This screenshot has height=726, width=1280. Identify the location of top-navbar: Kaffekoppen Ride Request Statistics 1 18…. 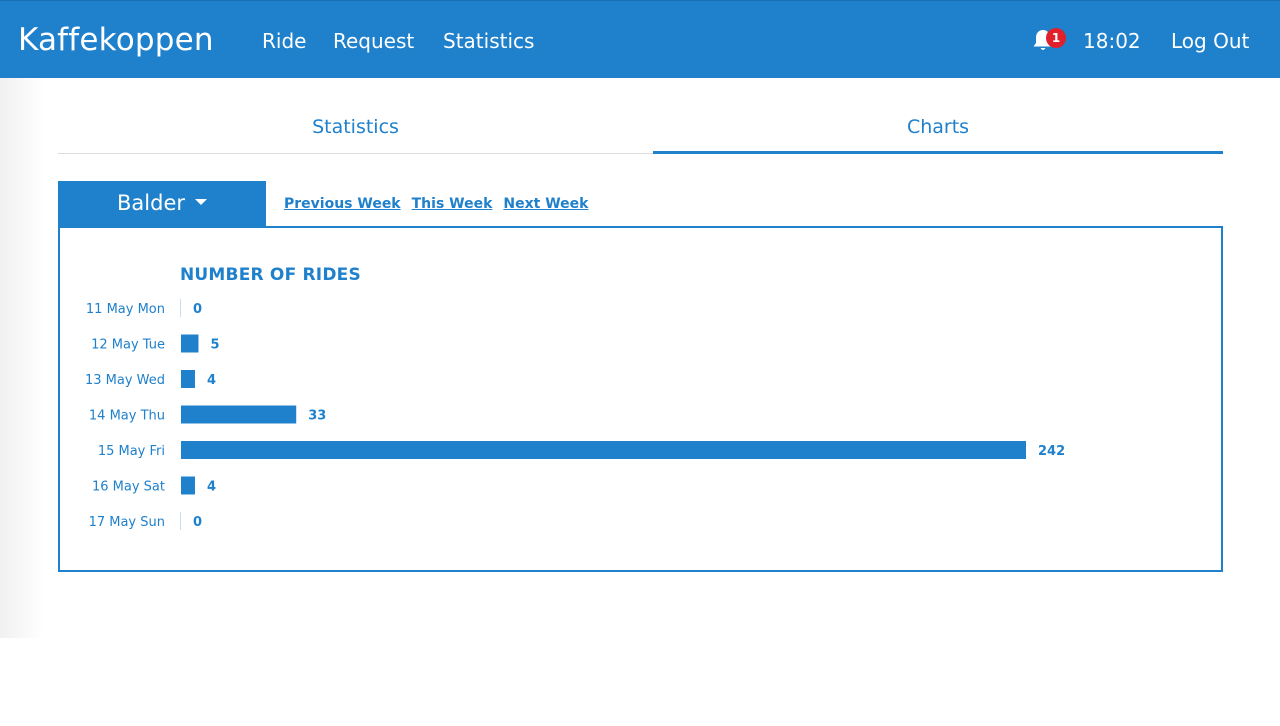
(640, 39).